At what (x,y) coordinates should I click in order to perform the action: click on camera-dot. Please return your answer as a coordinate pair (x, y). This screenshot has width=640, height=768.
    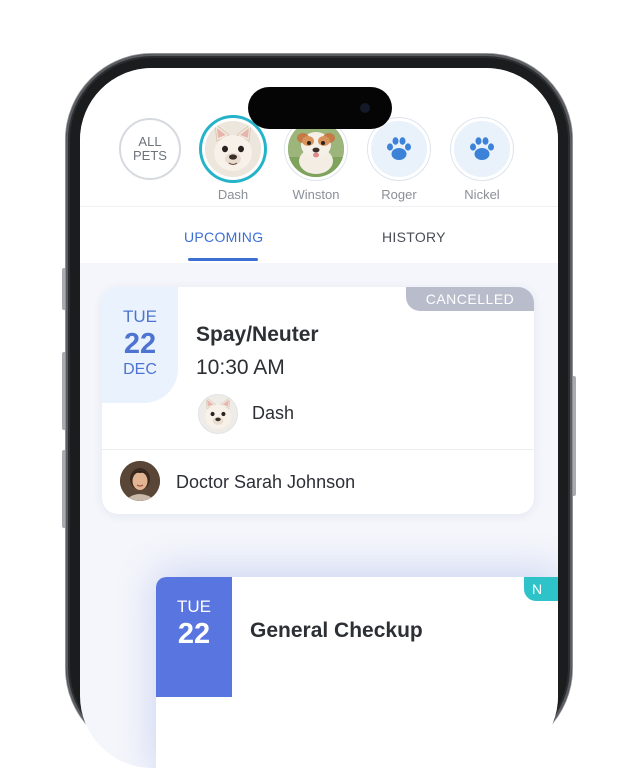
    Looking at the image, I should click on (365, 108).